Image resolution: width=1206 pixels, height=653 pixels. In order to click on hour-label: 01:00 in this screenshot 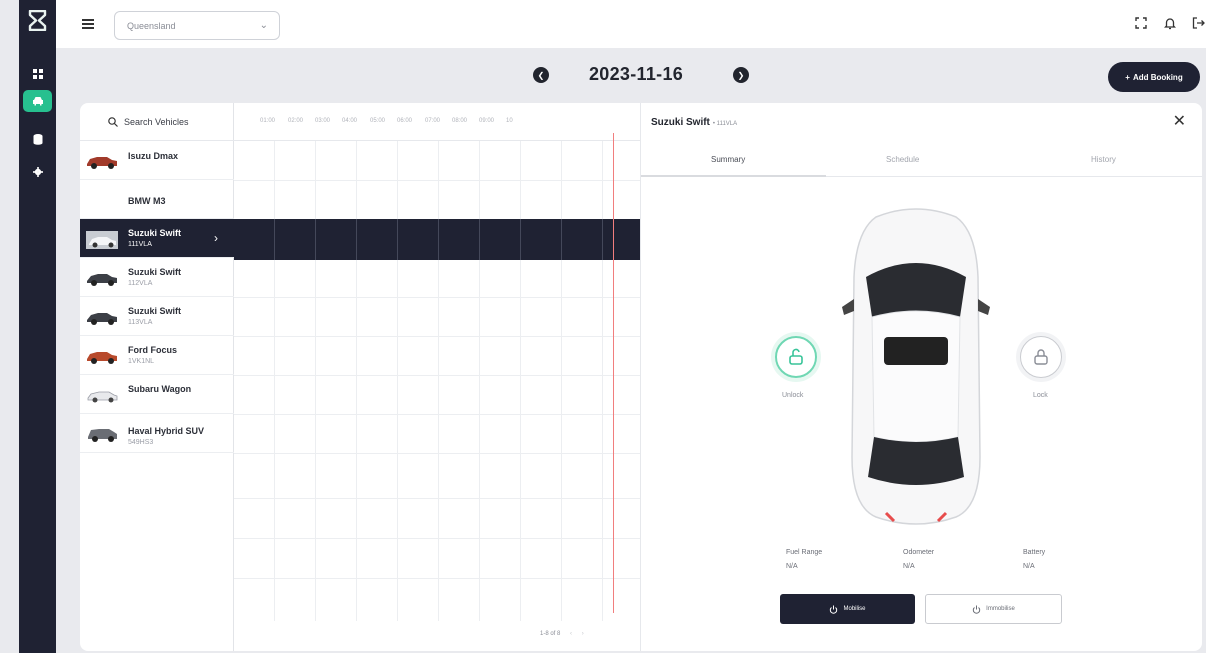, I will do `click(268, 121)`.